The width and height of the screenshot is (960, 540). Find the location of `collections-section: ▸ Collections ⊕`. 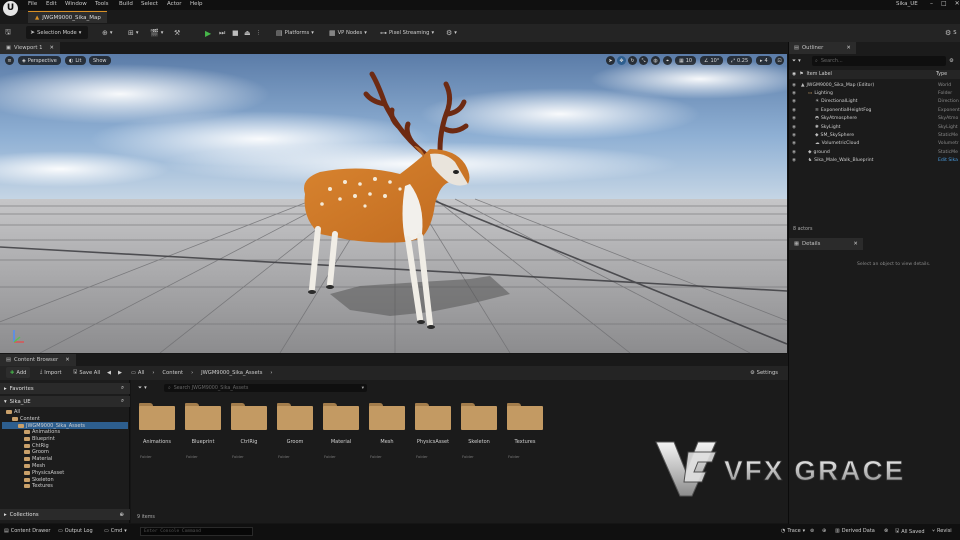

collections-section: ▸ Collections ⊕ is located at coordinates (65, 514).